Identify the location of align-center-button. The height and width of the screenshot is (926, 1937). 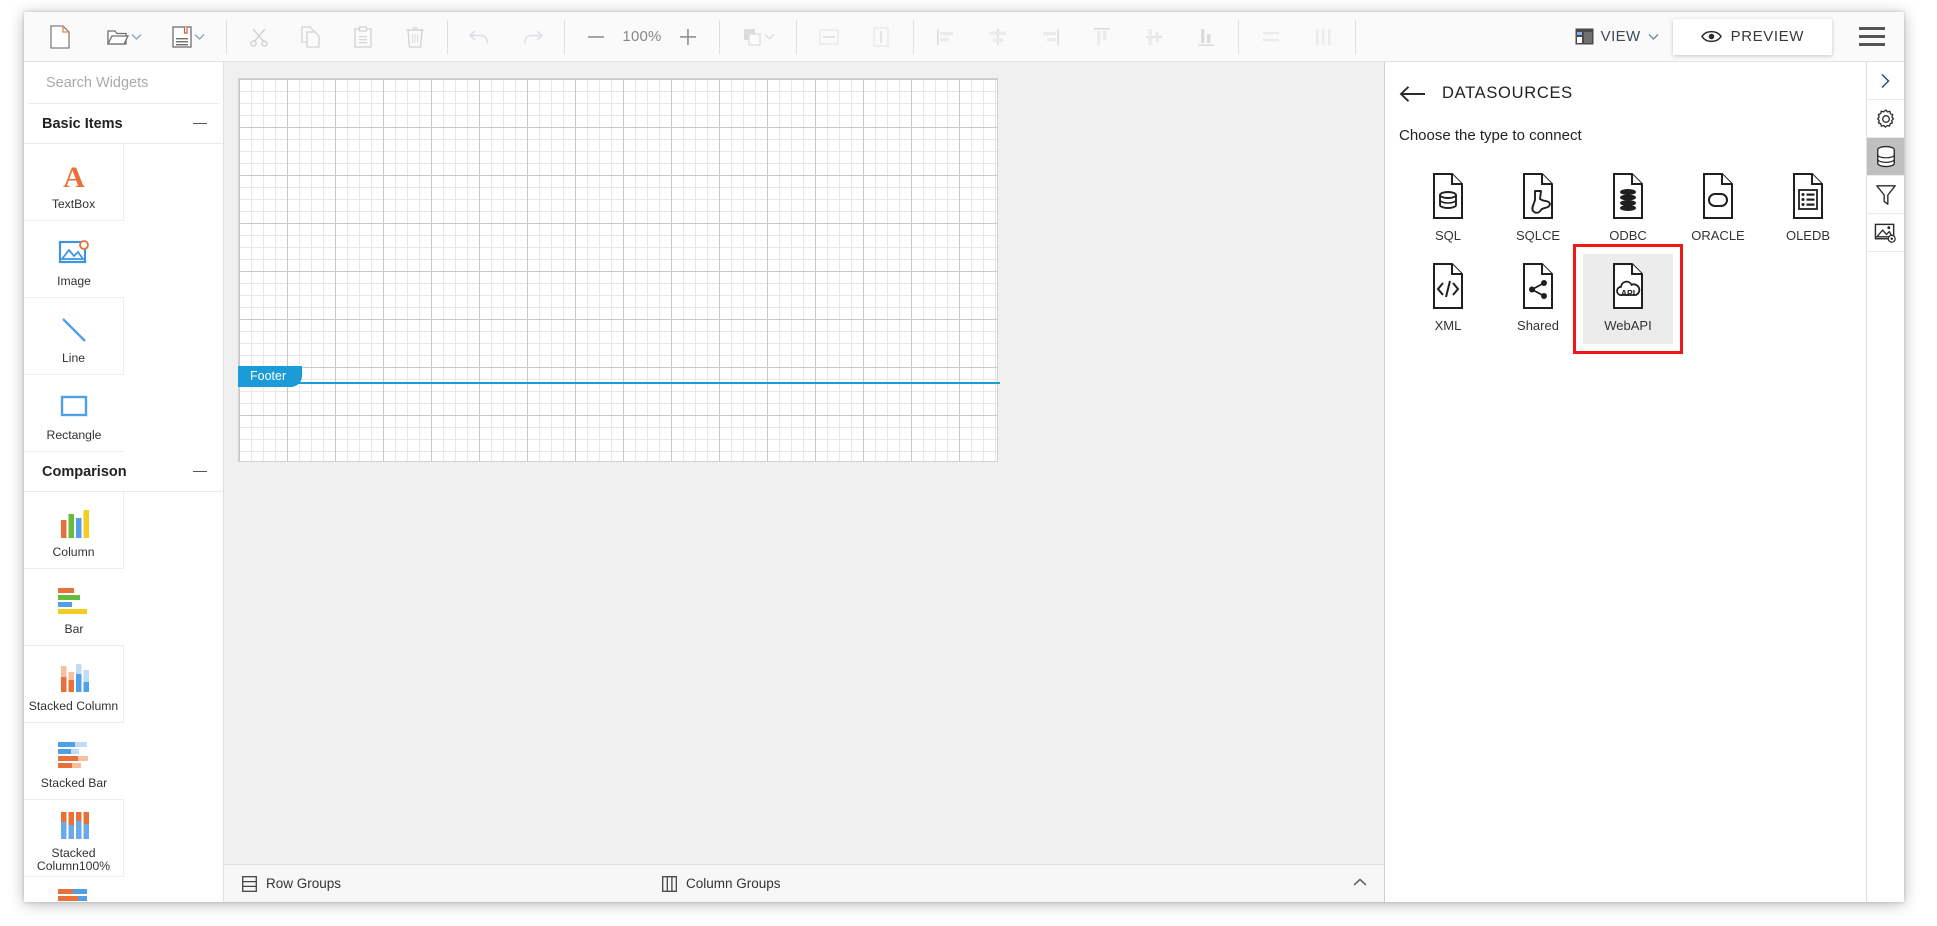
(998, 37).